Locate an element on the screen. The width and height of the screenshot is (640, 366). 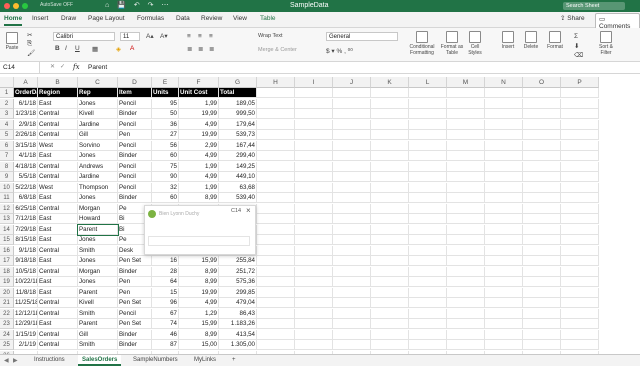
align-left-icon: ≣ is located at coordinates (189, 49).